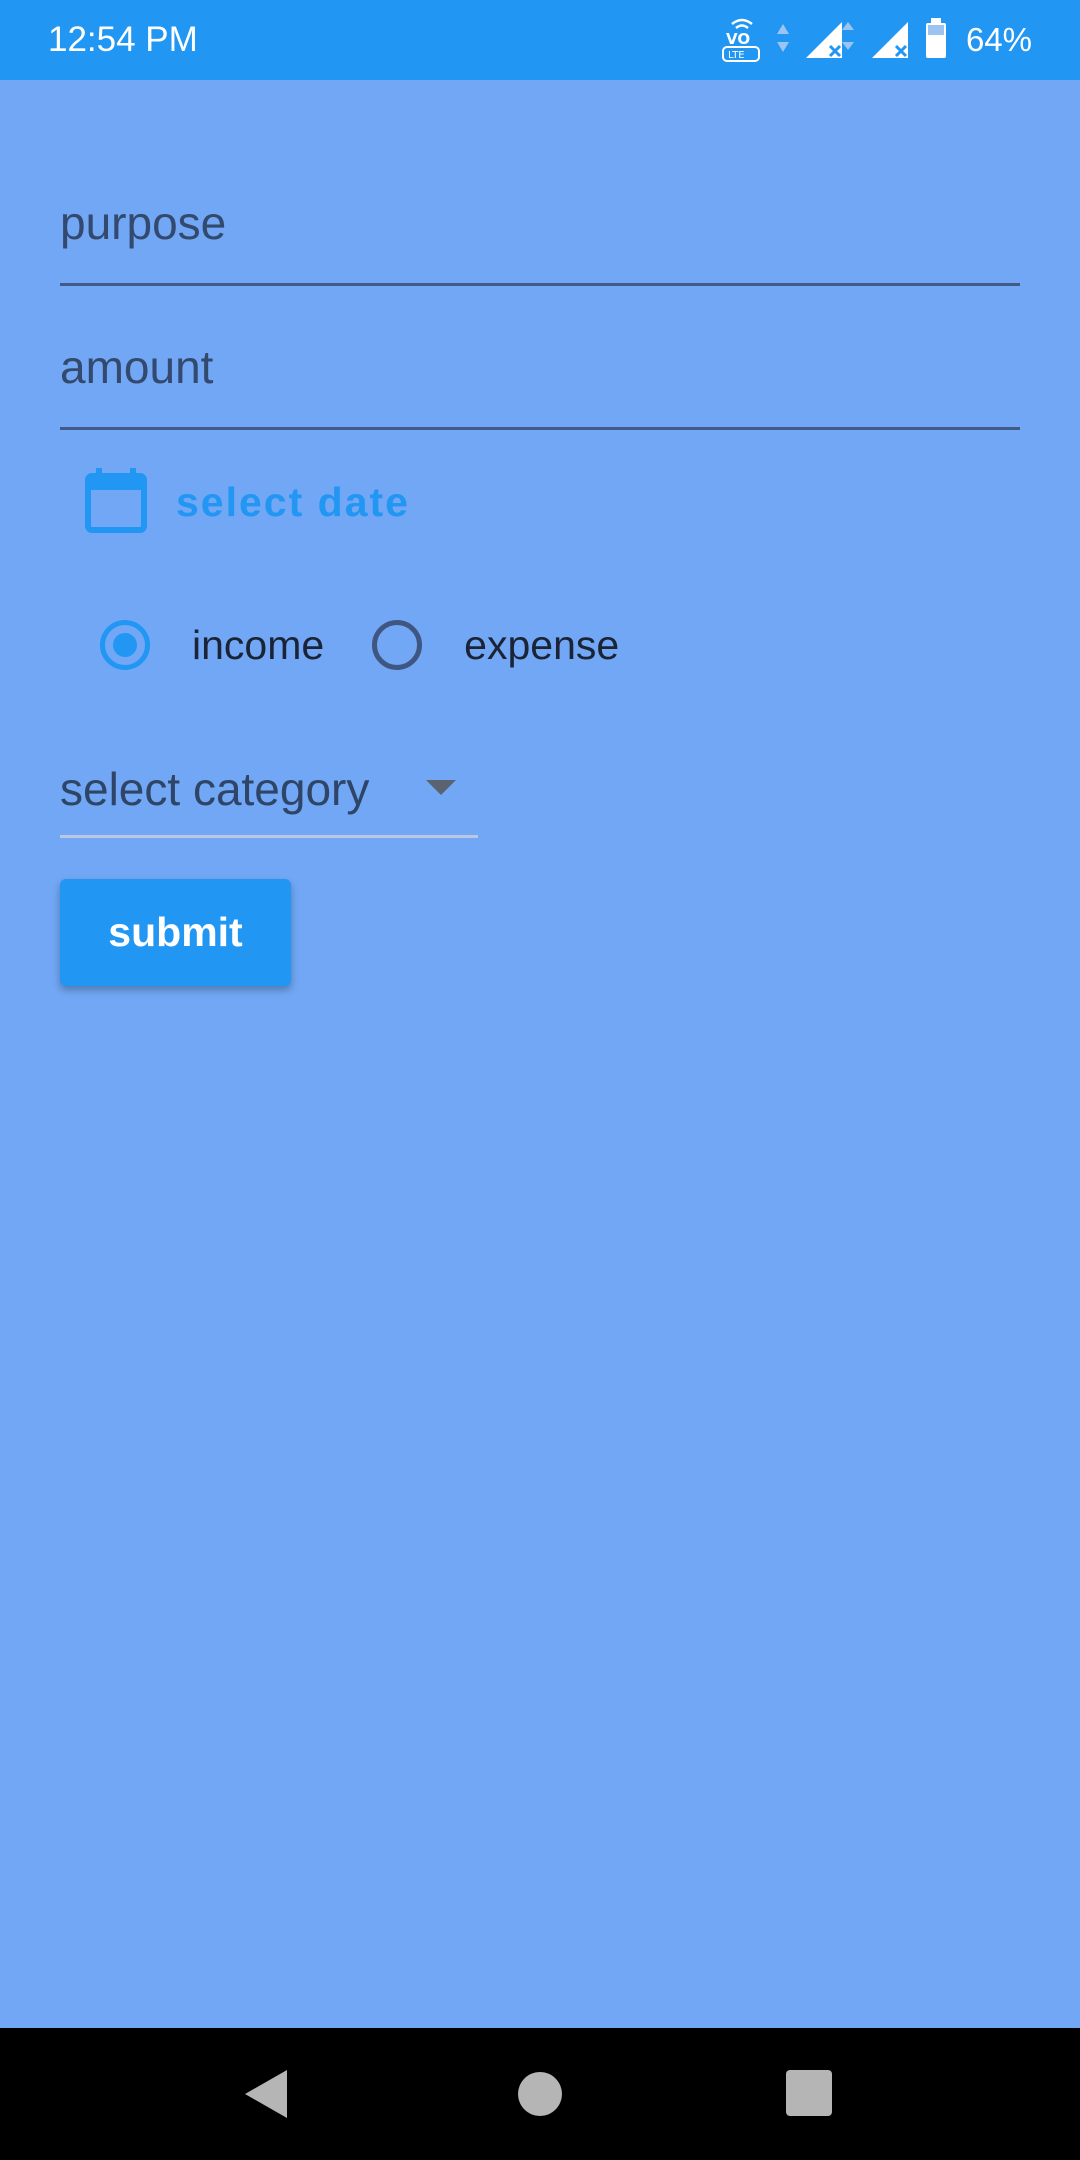 This screenshot has height=2160, width=1080. I want to click on volte-sub-label: LTE, so click(736, 55).